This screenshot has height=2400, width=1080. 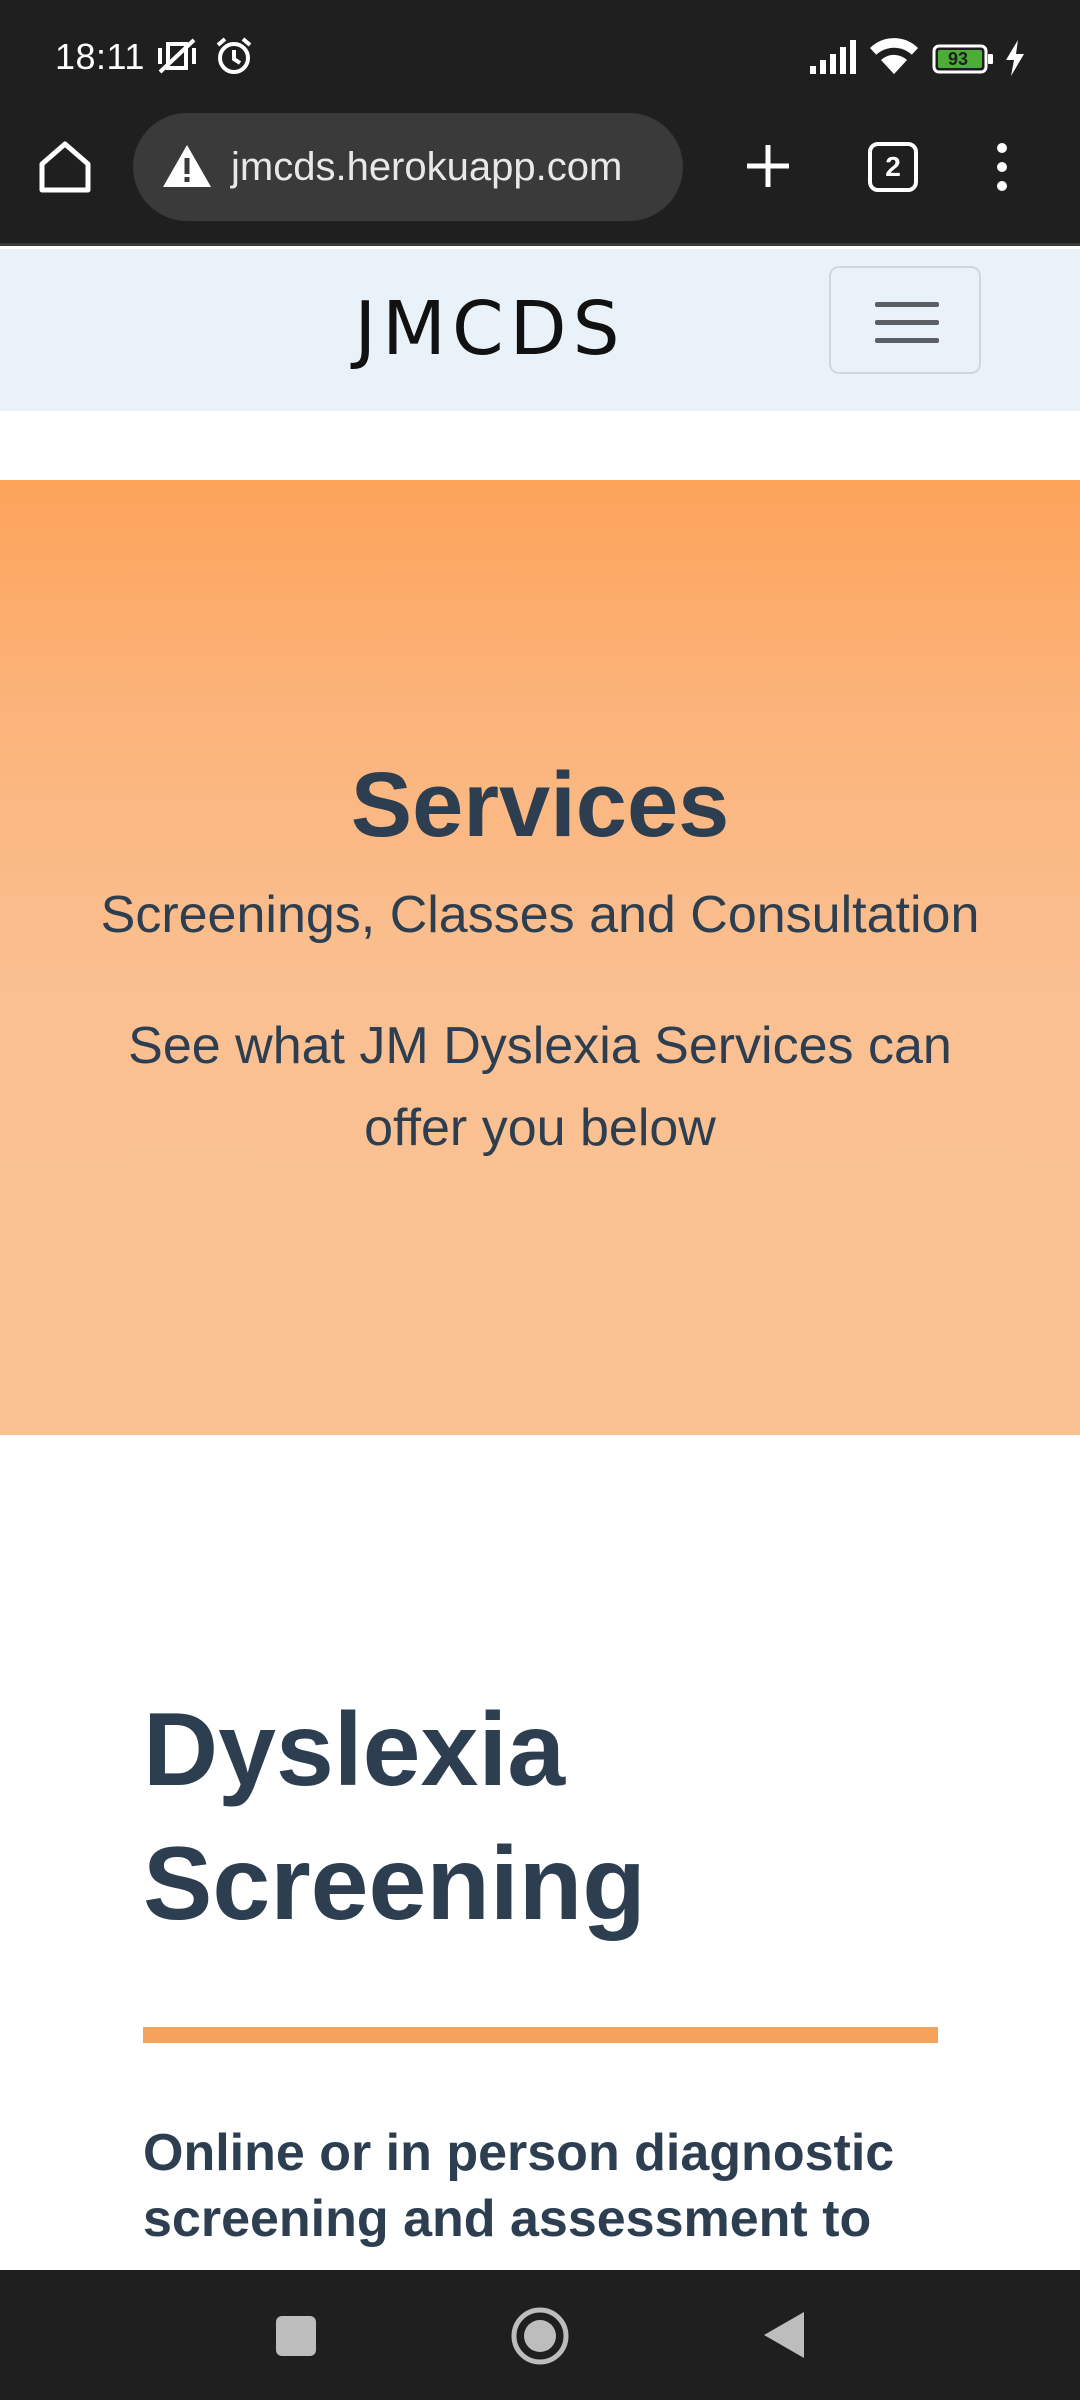 What do you see at coordinates (1015, 58) in the screenshot?
I see `charging-icon` at bounding box center [1015, 58].